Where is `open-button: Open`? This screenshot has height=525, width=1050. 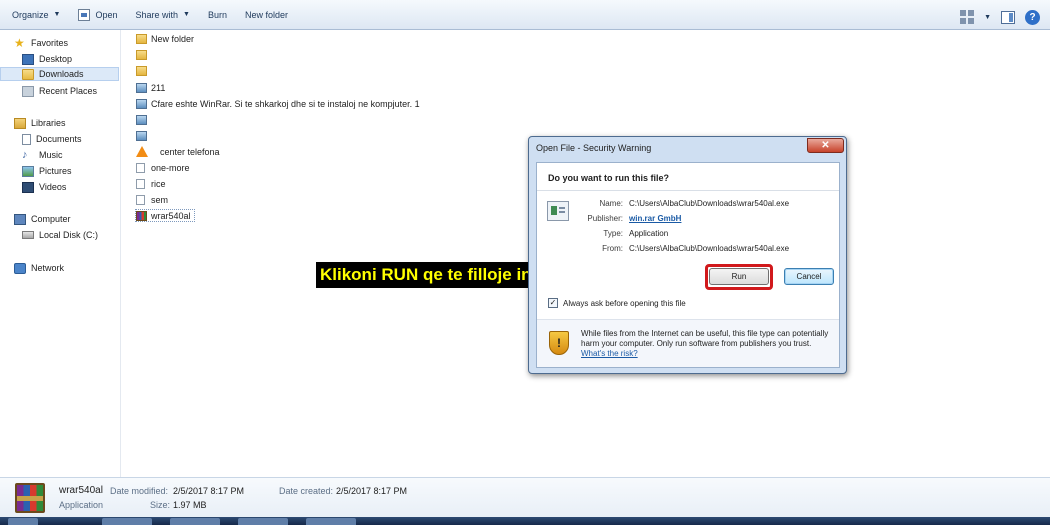
open-button: Open is located at coordinates (97, 15).